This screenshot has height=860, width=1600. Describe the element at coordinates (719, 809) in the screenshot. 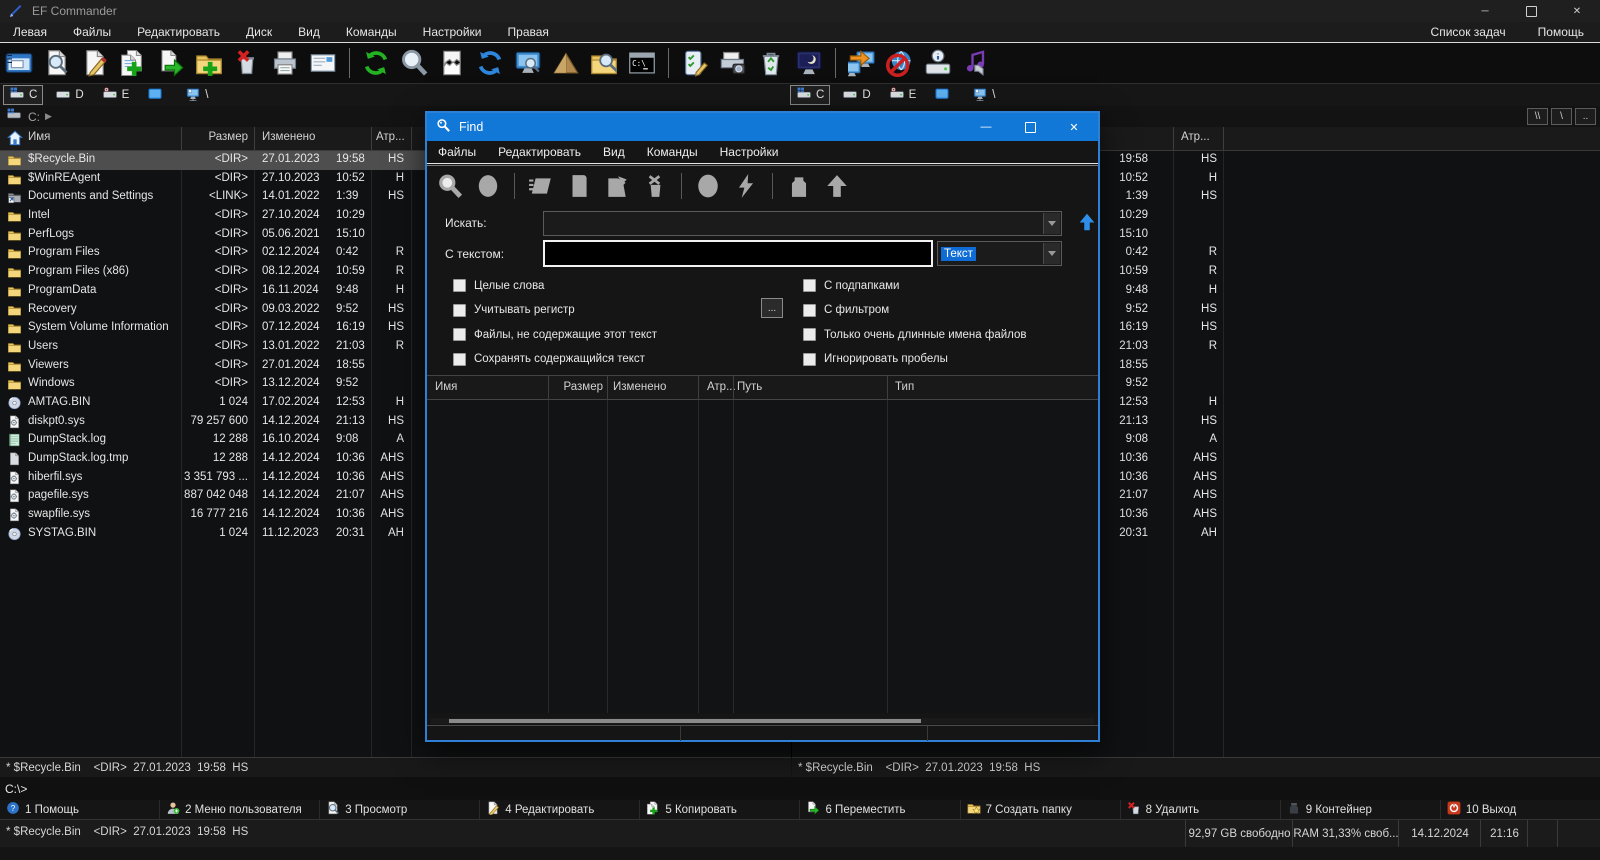

I see `fn-button-5: 5 Копировать` at that location.